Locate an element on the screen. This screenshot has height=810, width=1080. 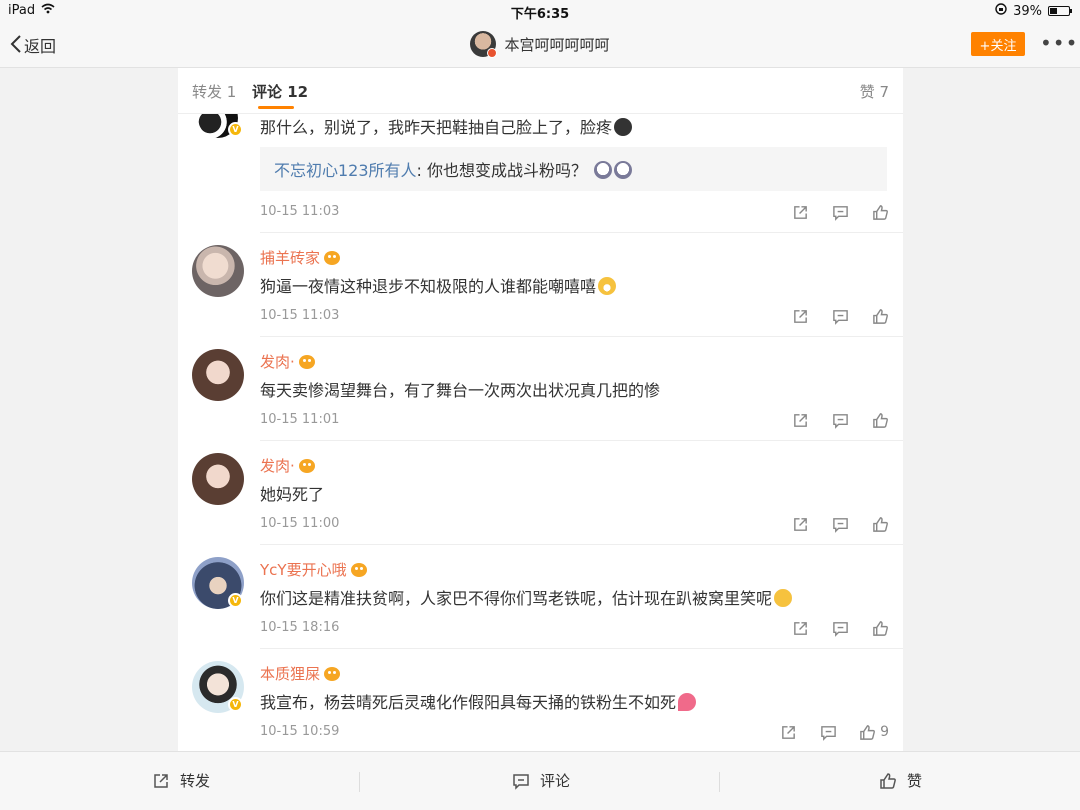
nav-title: 本宫呵呵呵呵呵 is located at coordinates (540, 44).